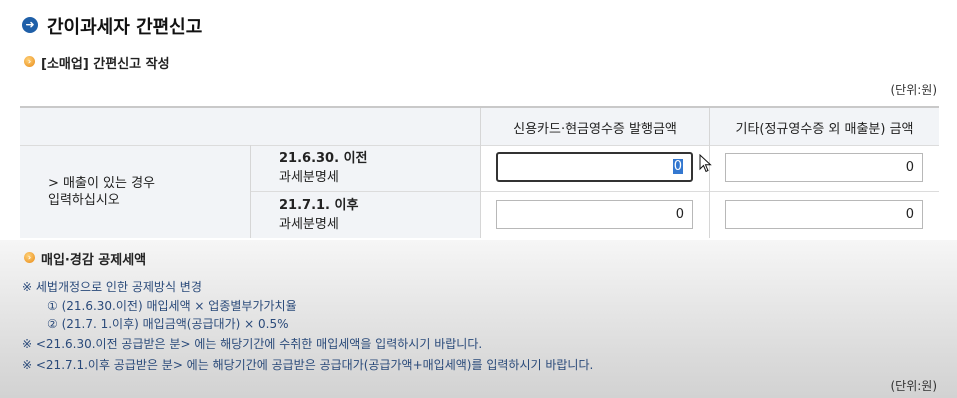  Describe the element at coordinates (309, 177) in the screenshot. I see `row1-label-line2: 과세분명세` at that location.